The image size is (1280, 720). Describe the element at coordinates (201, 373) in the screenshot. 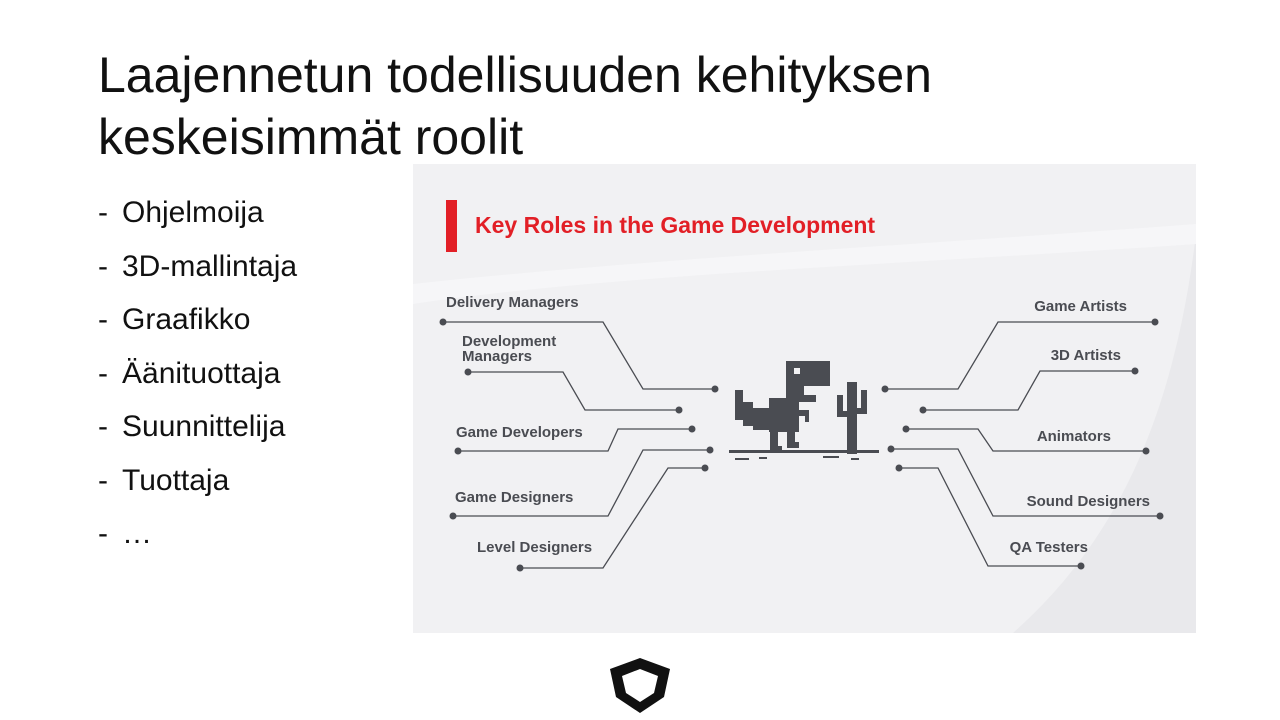

I see `bullet-text: Äänituottaja` at that location.